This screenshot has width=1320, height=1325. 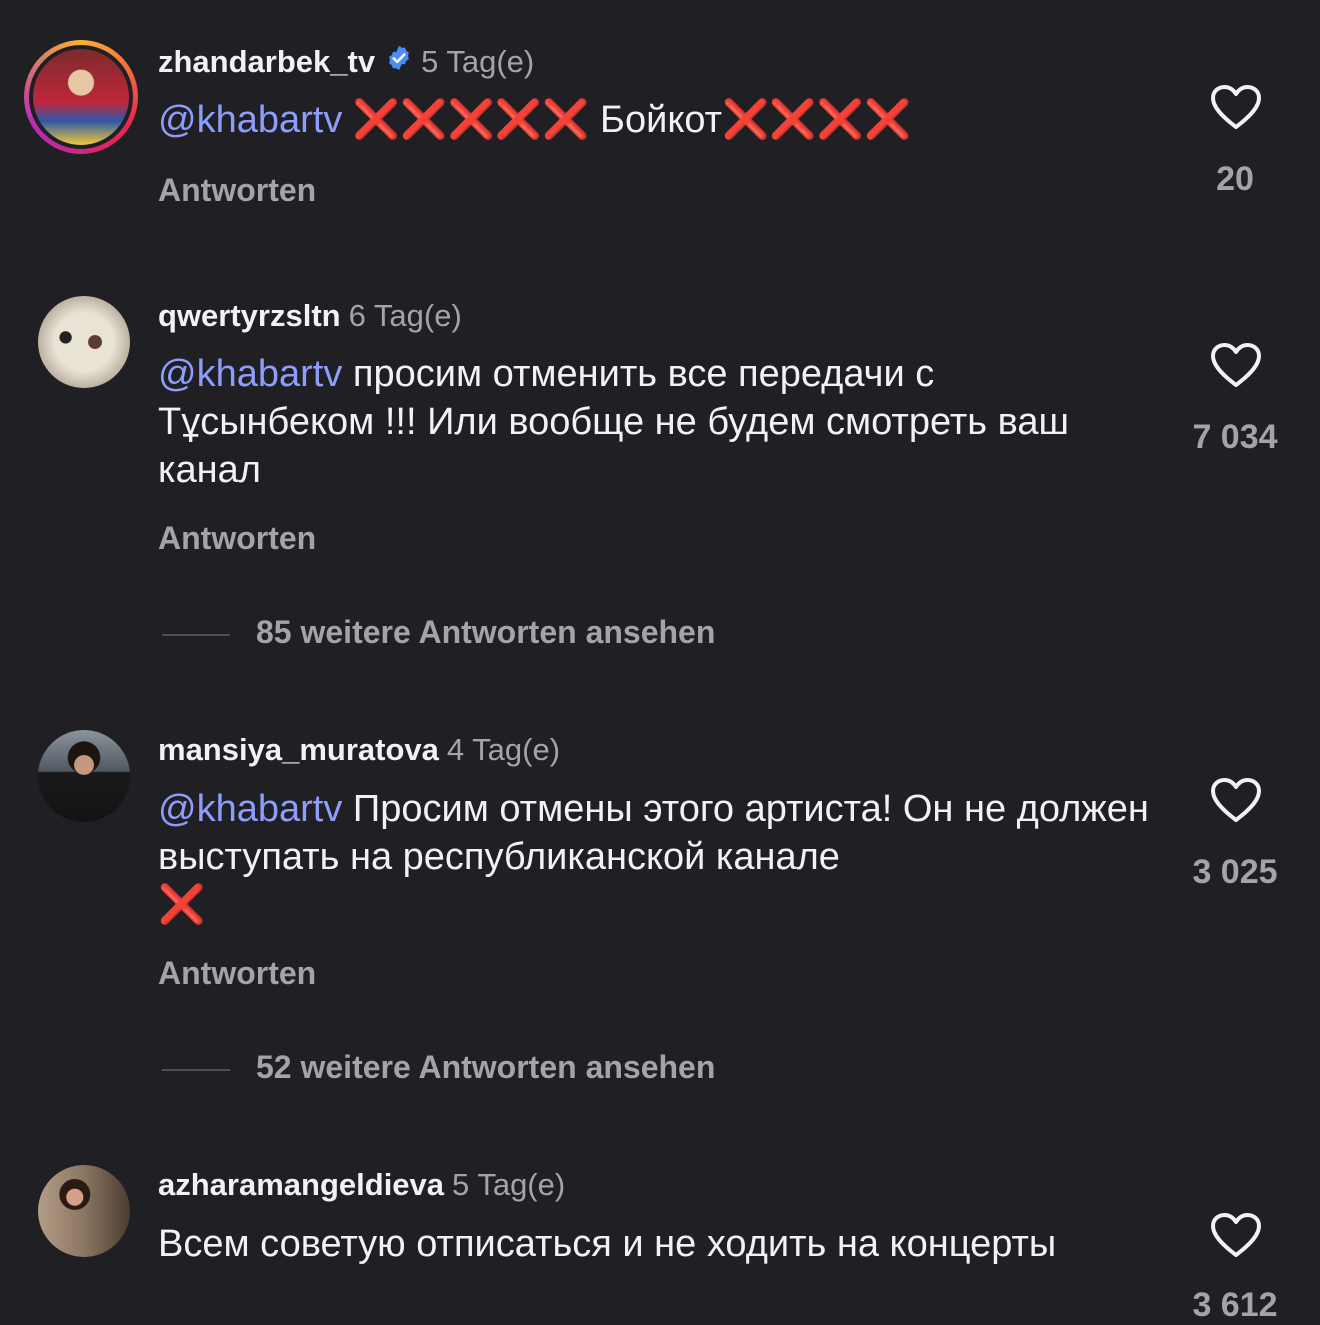 I want to click on username: mansiya_muratova, so click(x=298, y=749).